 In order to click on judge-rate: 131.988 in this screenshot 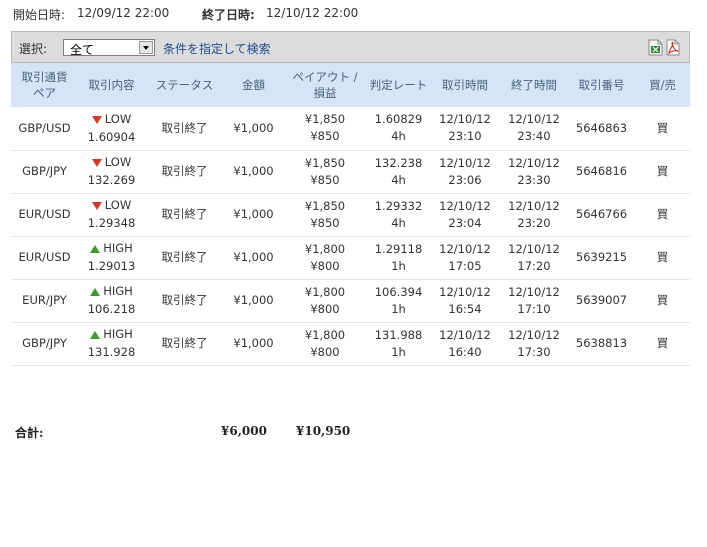, I will do `click(398, 334)`.